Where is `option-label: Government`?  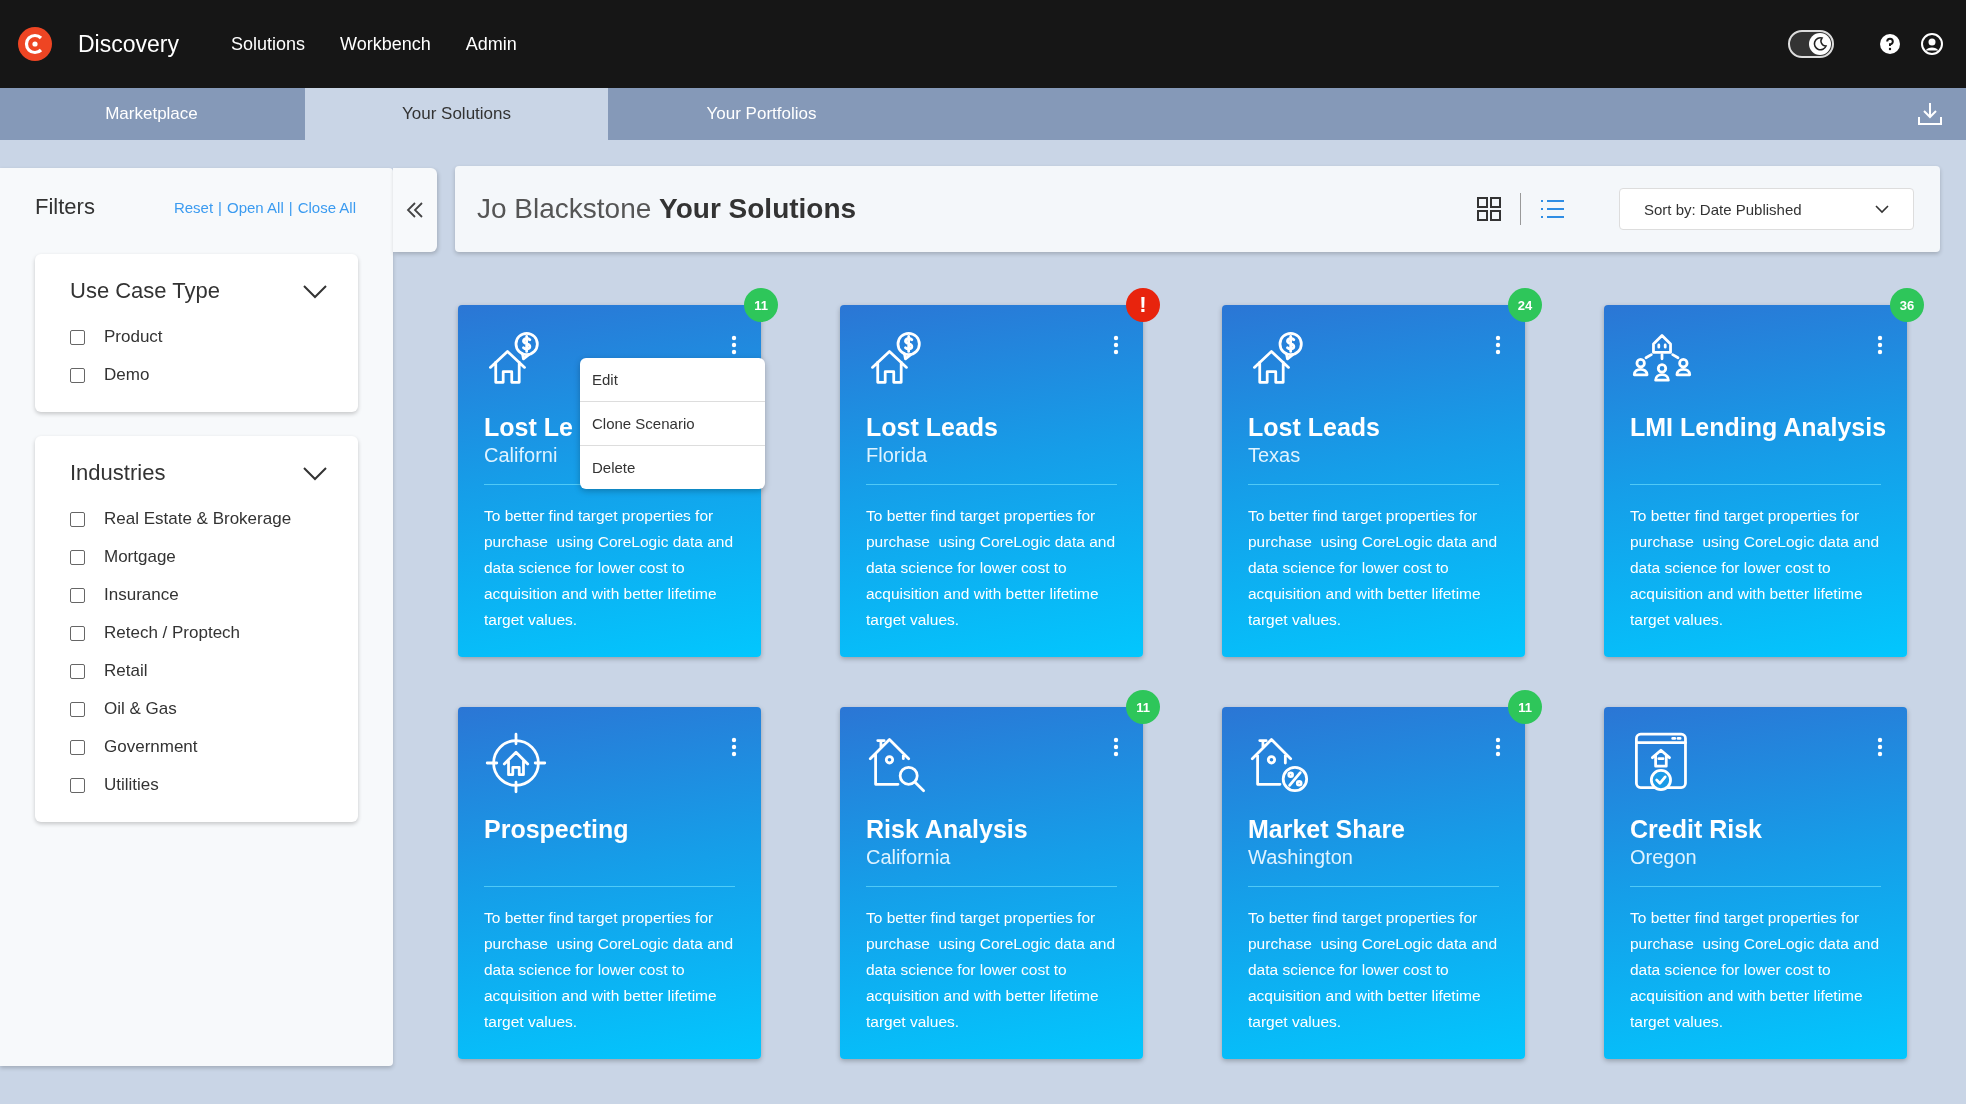 option-label: Government is located at coordinates (151, 747).